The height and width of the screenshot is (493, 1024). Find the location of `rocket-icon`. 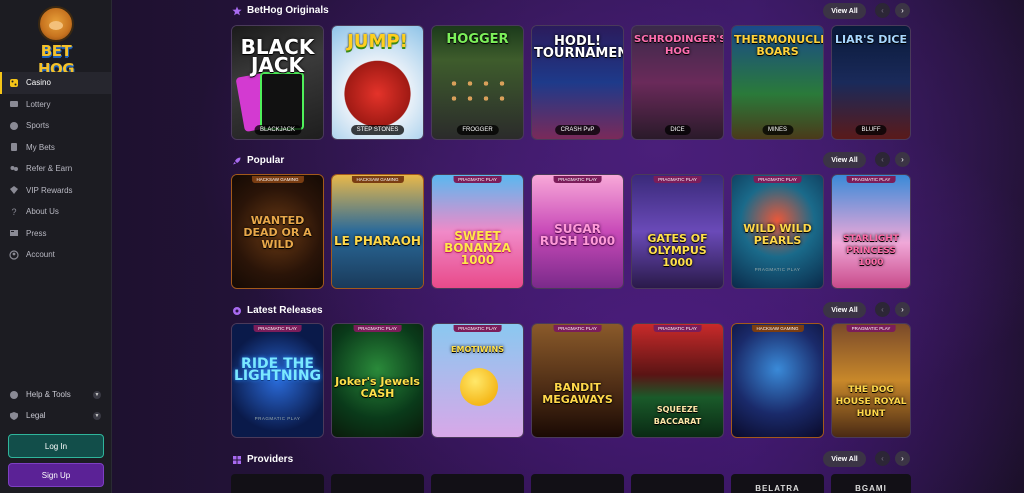

rocket-icon is located at coordinates (237, 161).